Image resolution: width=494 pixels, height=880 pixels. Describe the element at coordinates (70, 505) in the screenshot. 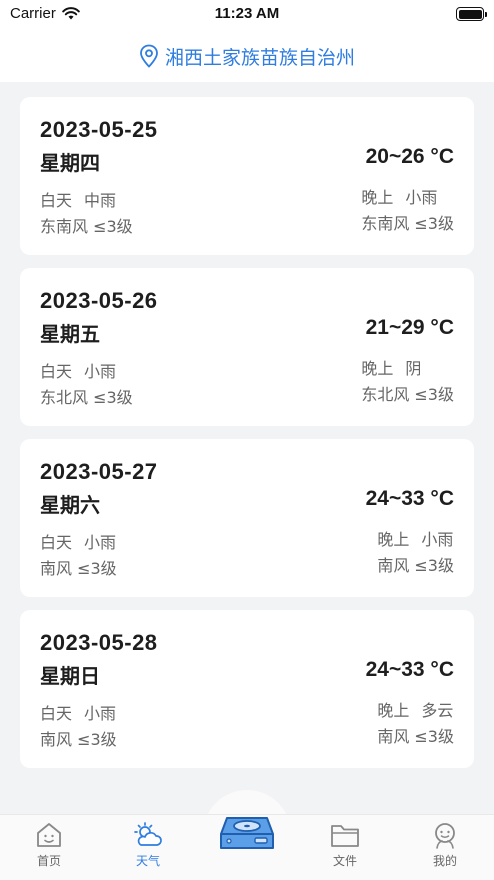

I see `forecast-weekday: 星期六` at that location.